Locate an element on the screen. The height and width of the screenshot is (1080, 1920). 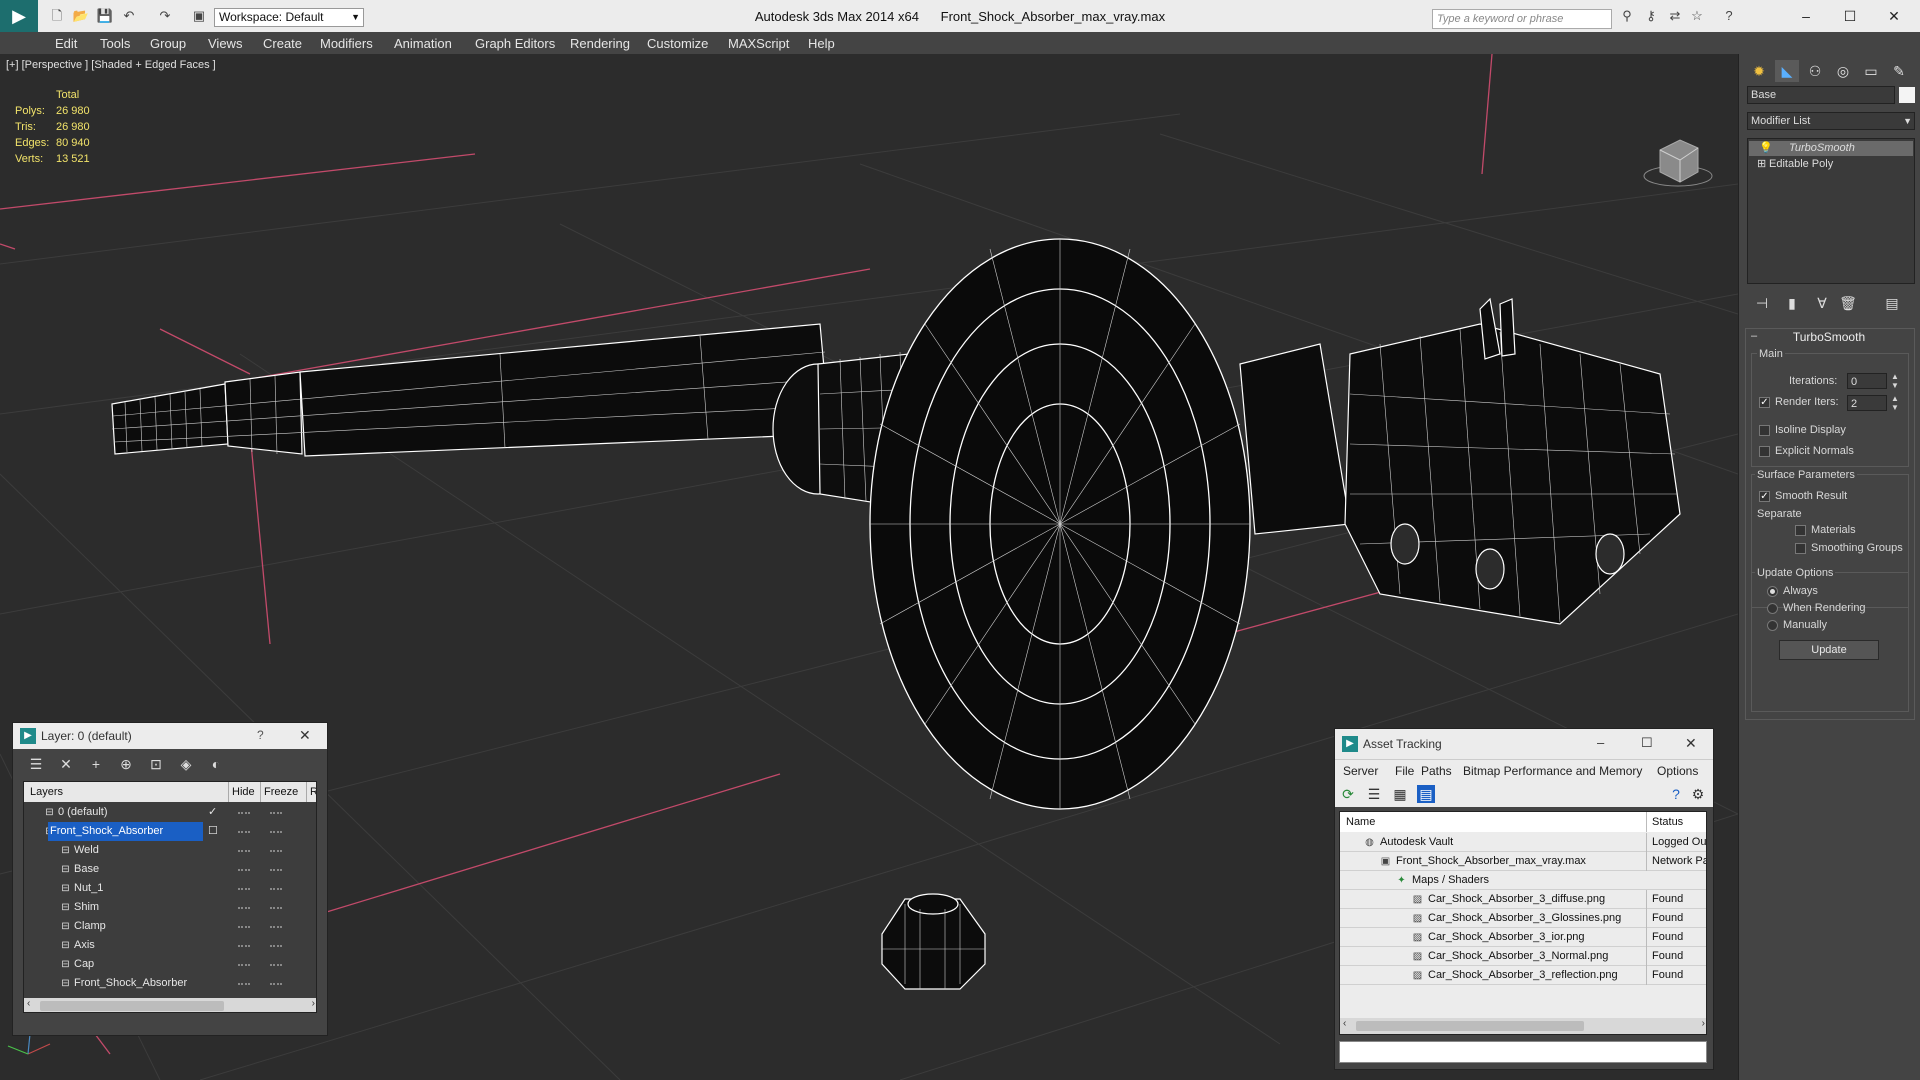
refresh-icon: ⟳ is located at coordinates (1348, 794).